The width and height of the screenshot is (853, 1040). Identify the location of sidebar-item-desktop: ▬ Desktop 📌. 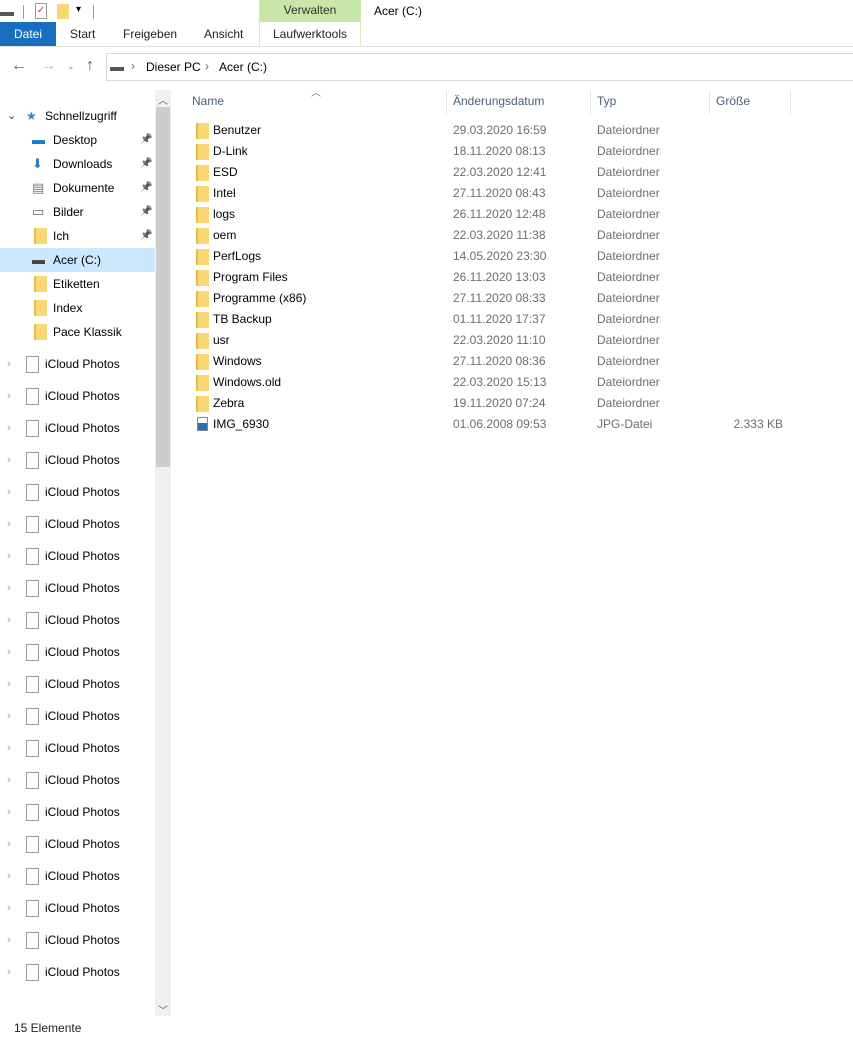
(77, 140).